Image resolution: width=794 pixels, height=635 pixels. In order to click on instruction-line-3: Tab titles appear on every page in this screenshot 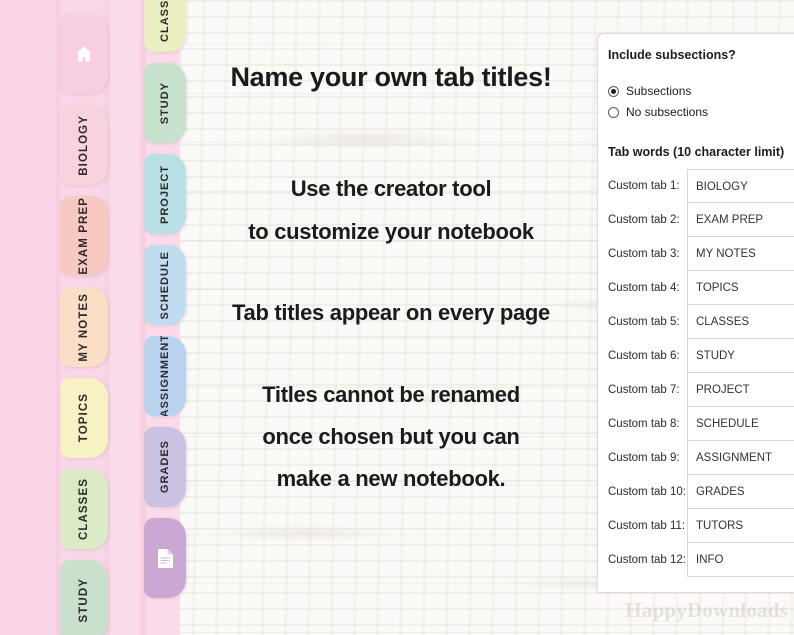, I will do `click(391, 312)`.